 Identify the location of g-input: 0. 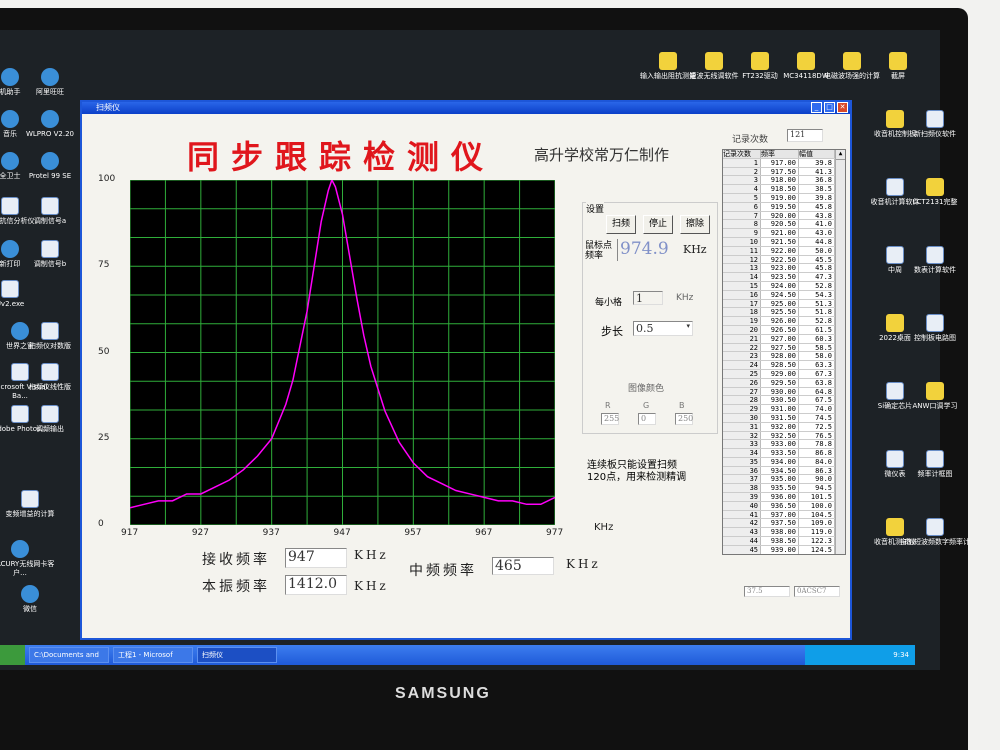
(647, 419).